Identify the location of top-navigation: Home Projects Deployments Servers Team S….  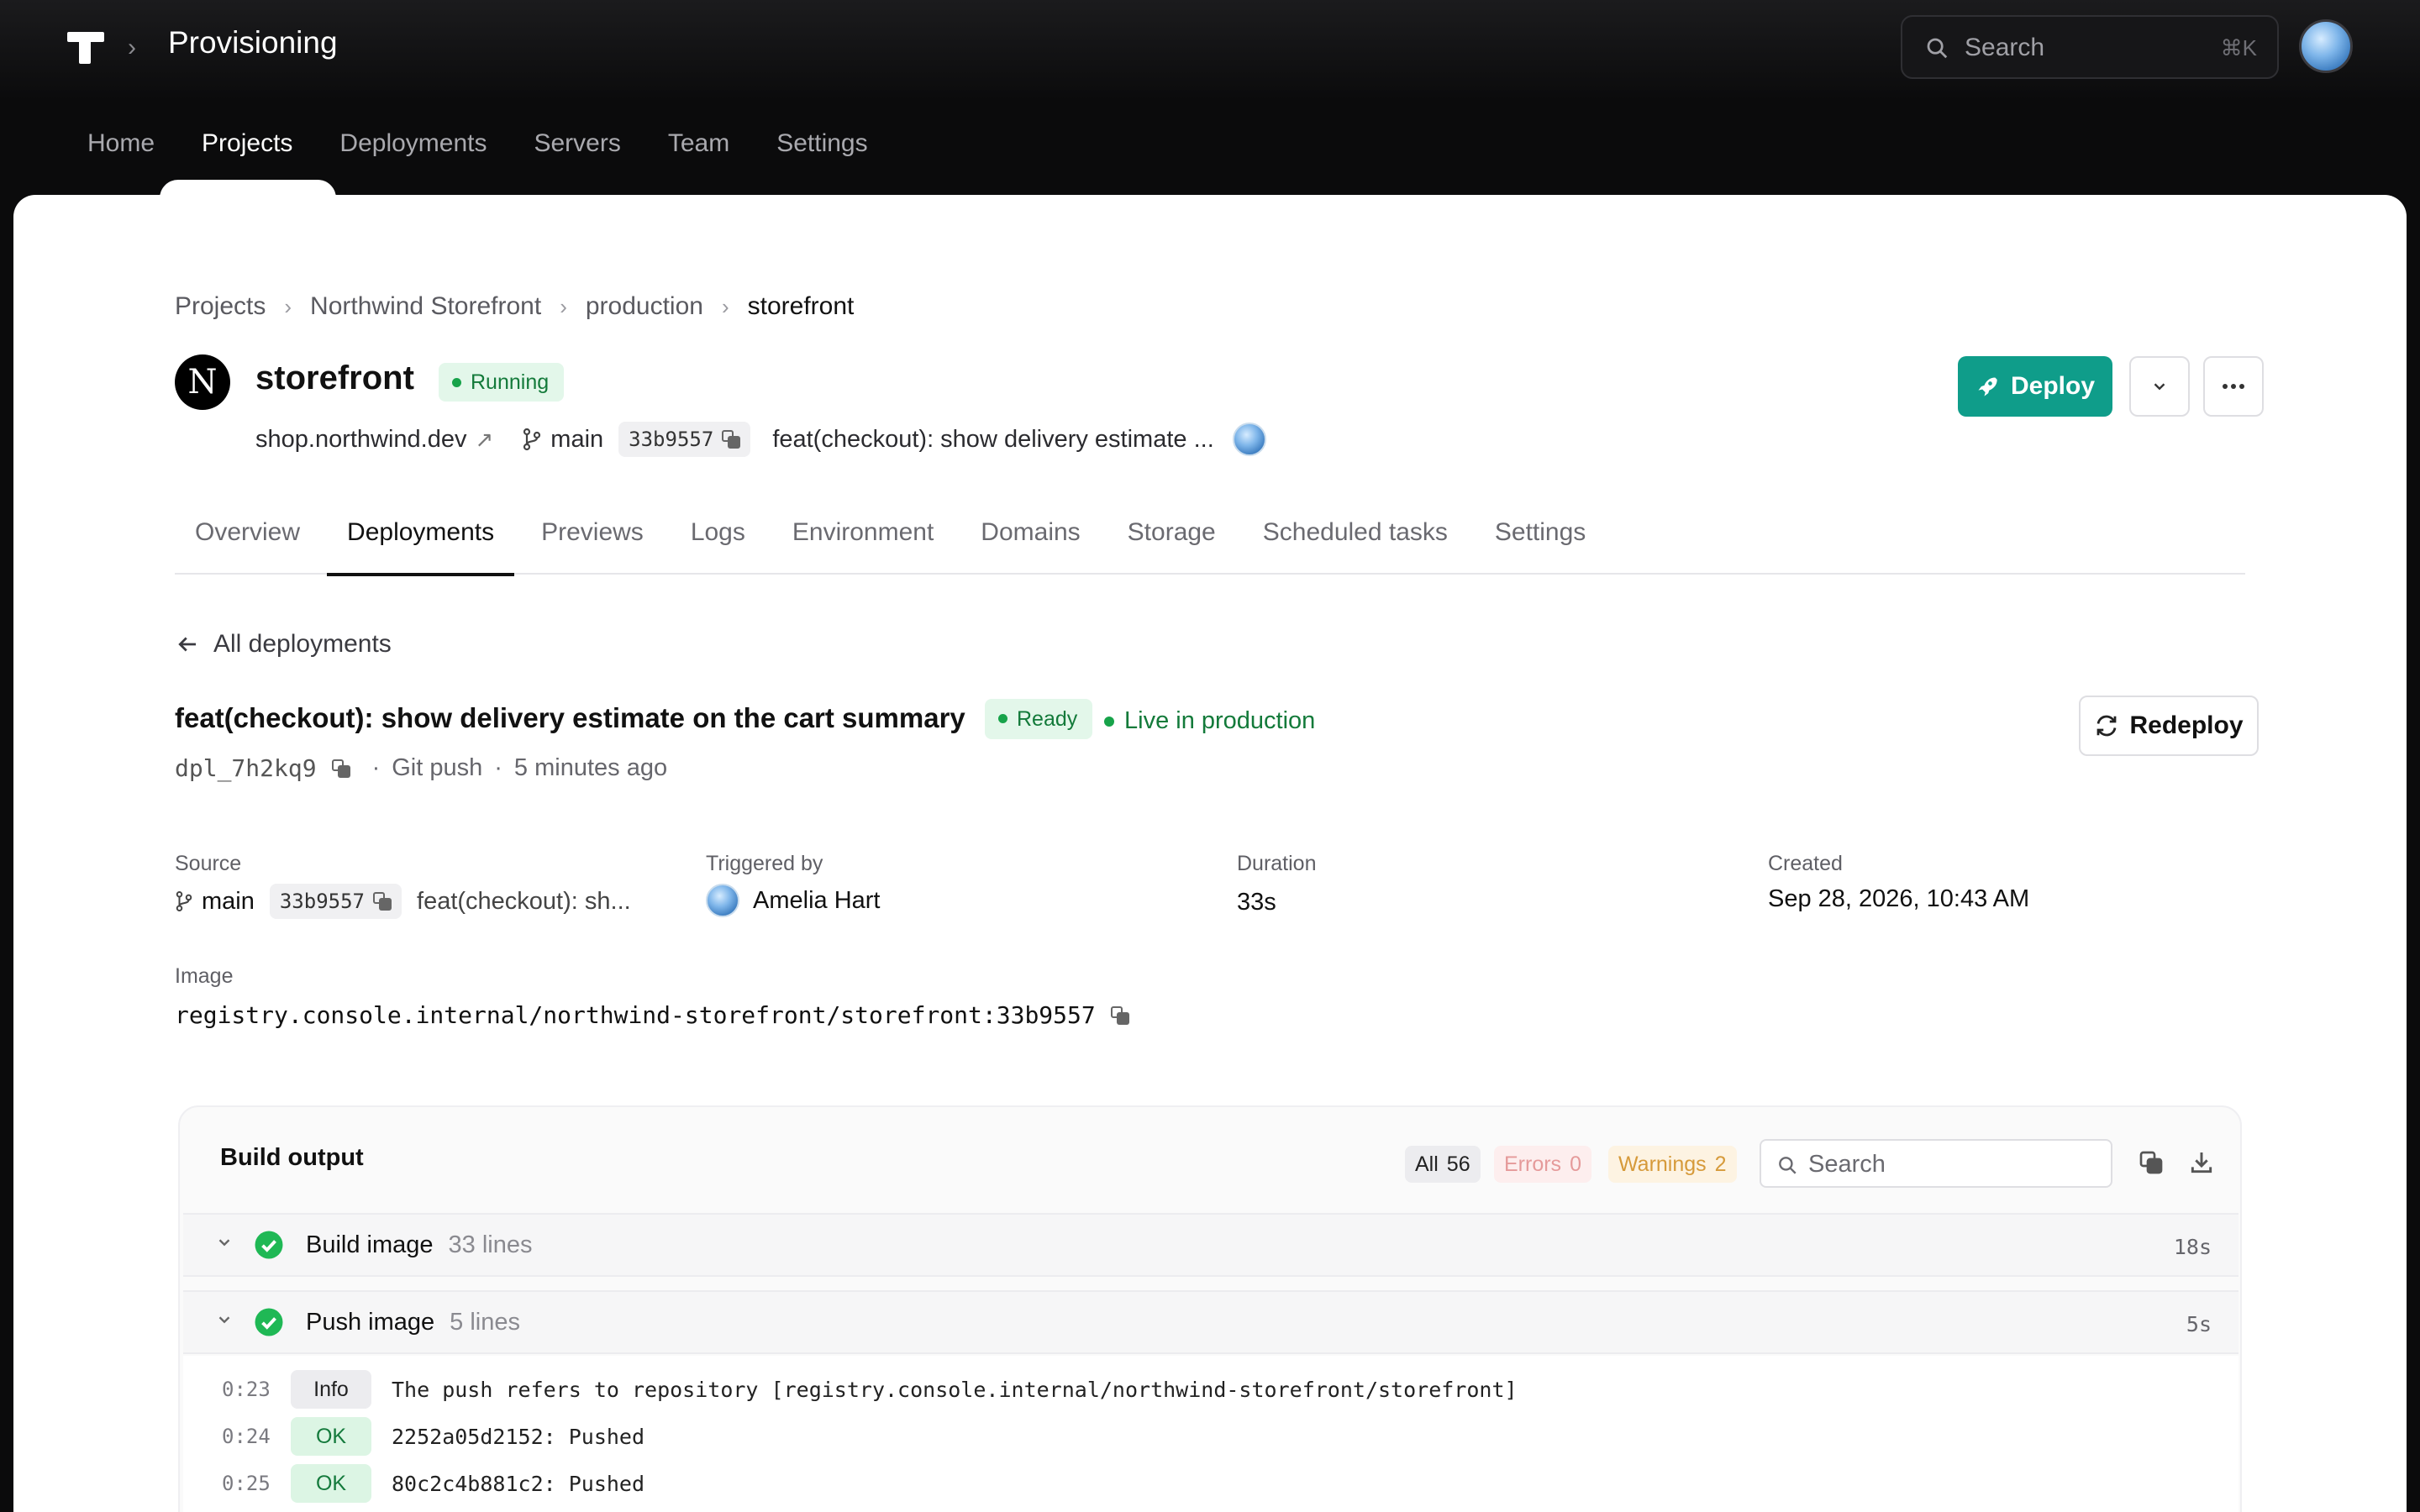
(501, 143).